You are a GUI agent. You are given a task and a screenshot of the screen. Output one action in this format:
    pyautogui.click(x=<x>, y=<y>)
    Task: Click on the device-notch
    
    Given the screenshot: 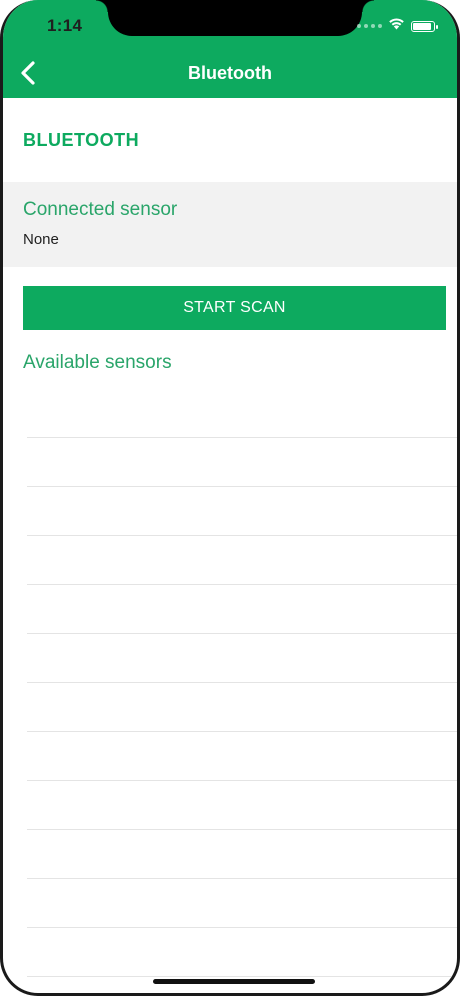 What is the action you would take?
    pyautogui.click(x=235, y=18)
    